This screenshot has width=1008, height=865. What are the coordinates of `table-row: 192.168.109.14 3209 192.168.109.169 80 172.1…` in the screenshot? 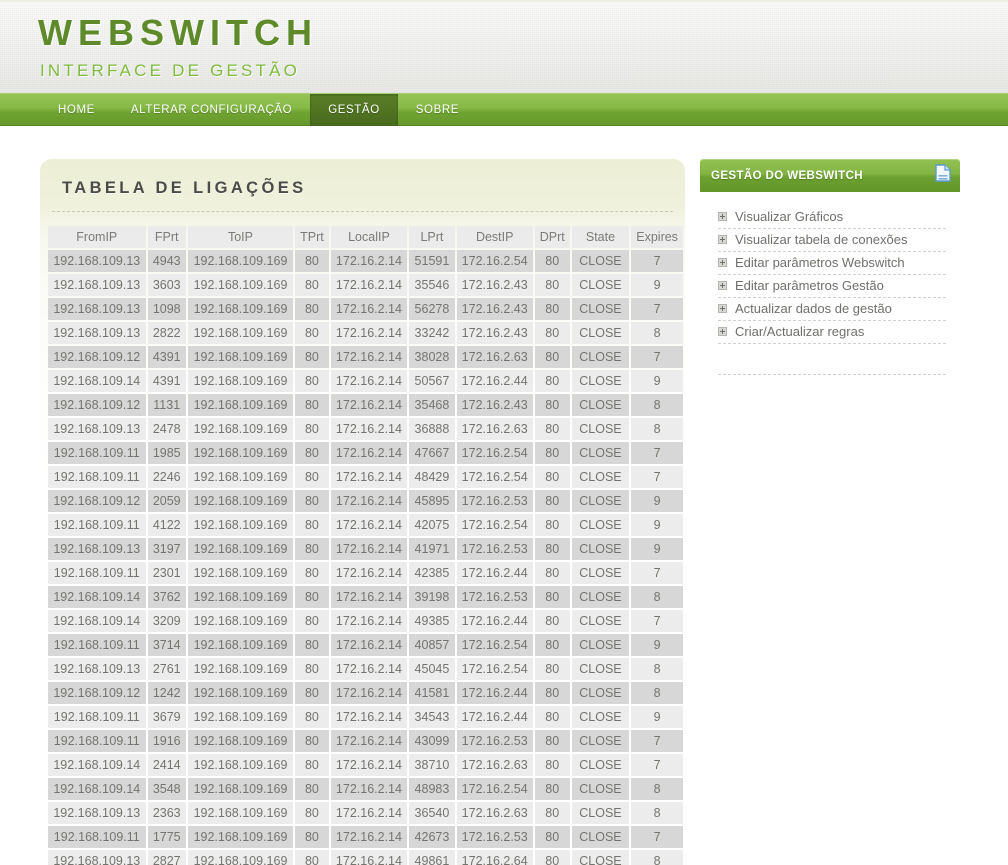 It's located at (365, 621).